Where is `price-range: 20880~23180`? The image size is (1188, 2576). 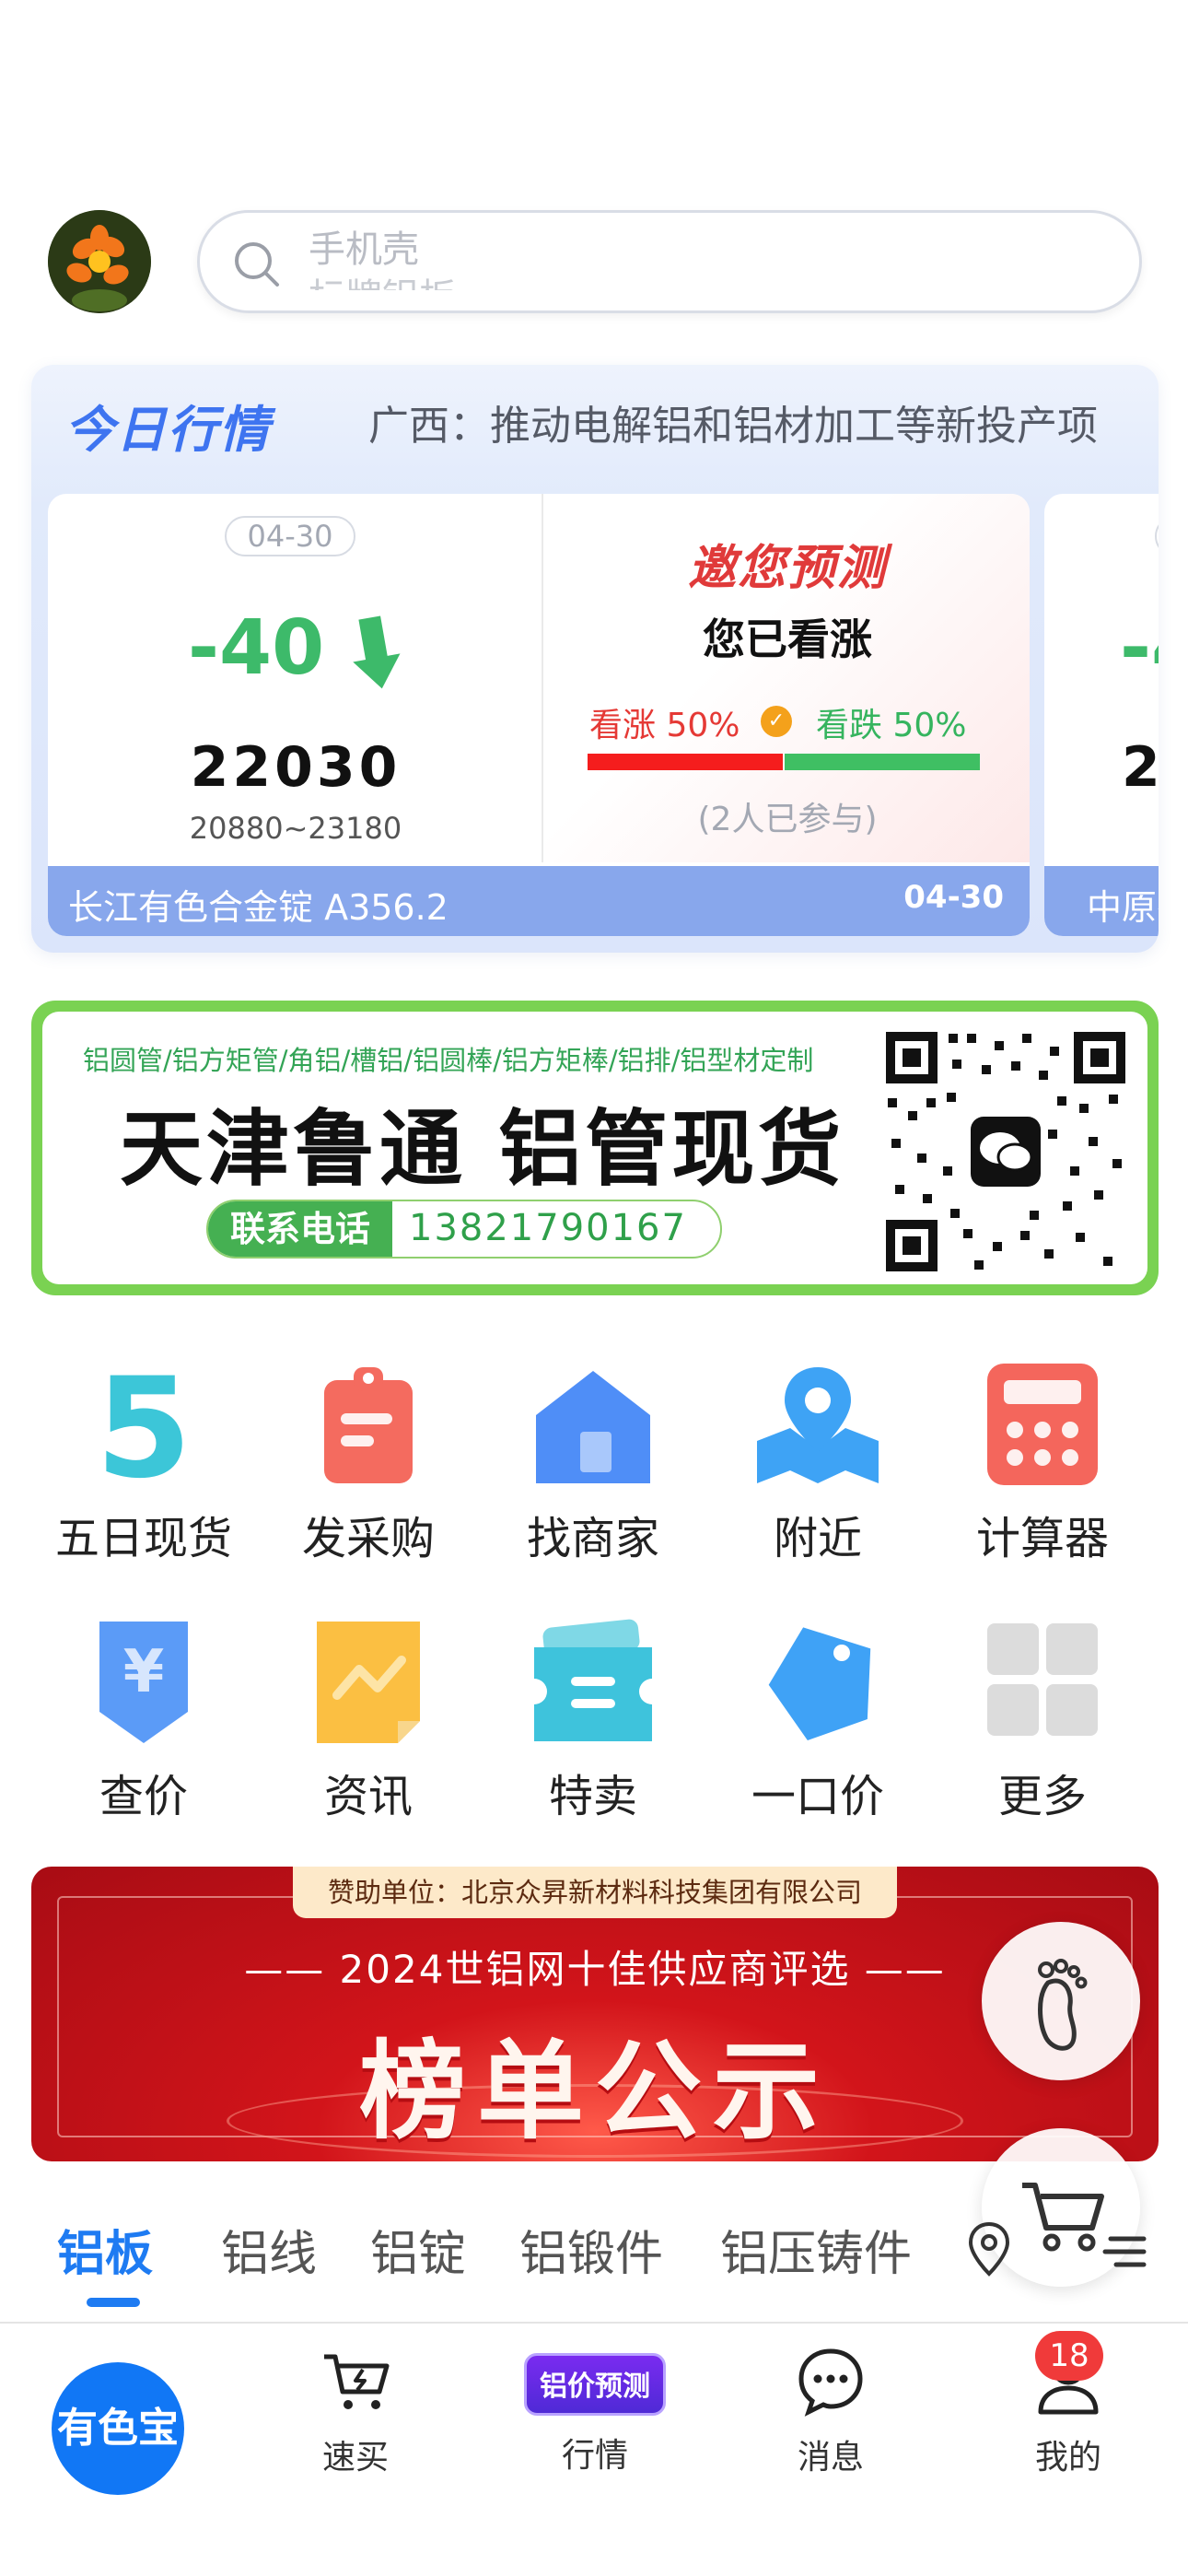
price-range: 20880~23180 is located at coordinates (295, 828).